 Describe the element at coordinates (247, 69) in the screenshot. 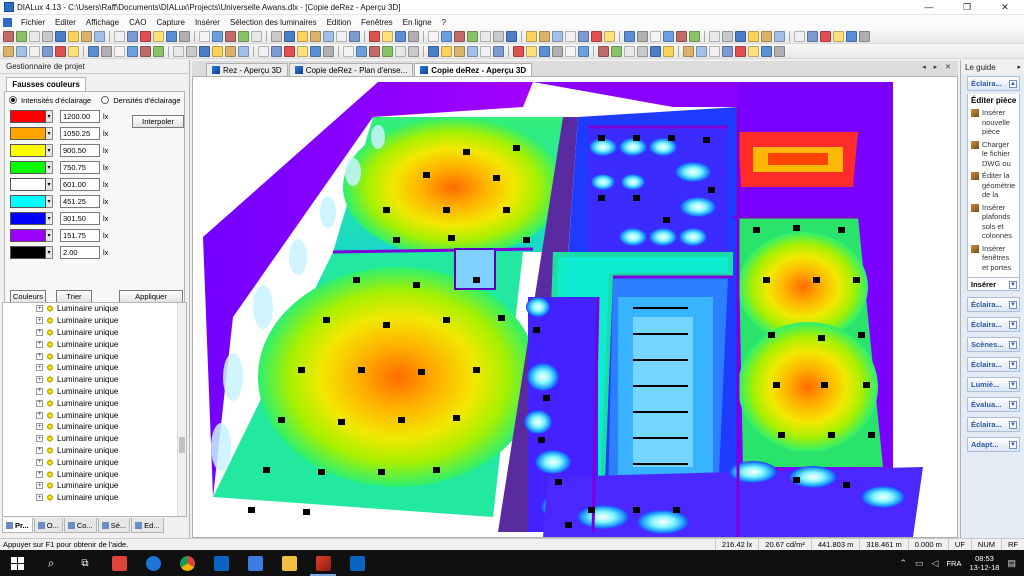

I see `tab-rez-3d: Rez - Aperçu 3D` at that location.